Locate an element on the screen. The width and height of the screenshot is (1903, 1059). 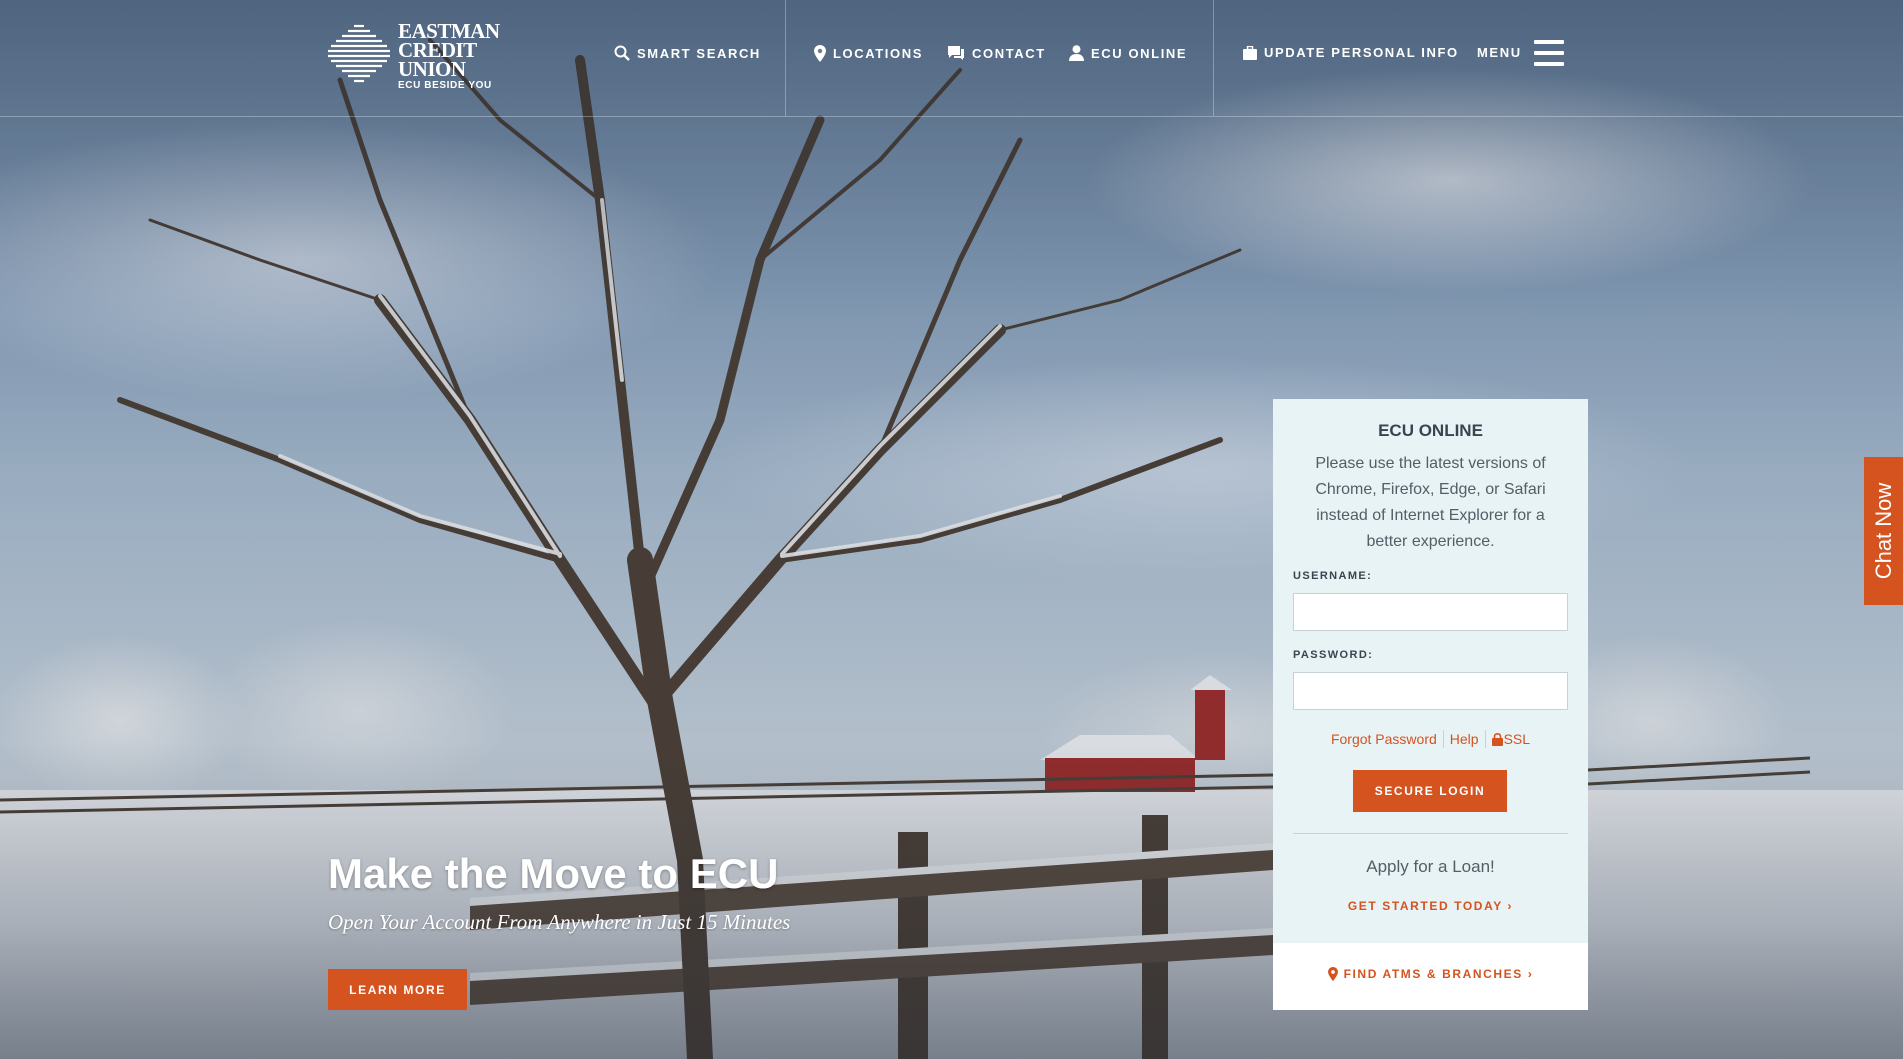
nav-menu: MENU is located at coordinates (1499, 52).